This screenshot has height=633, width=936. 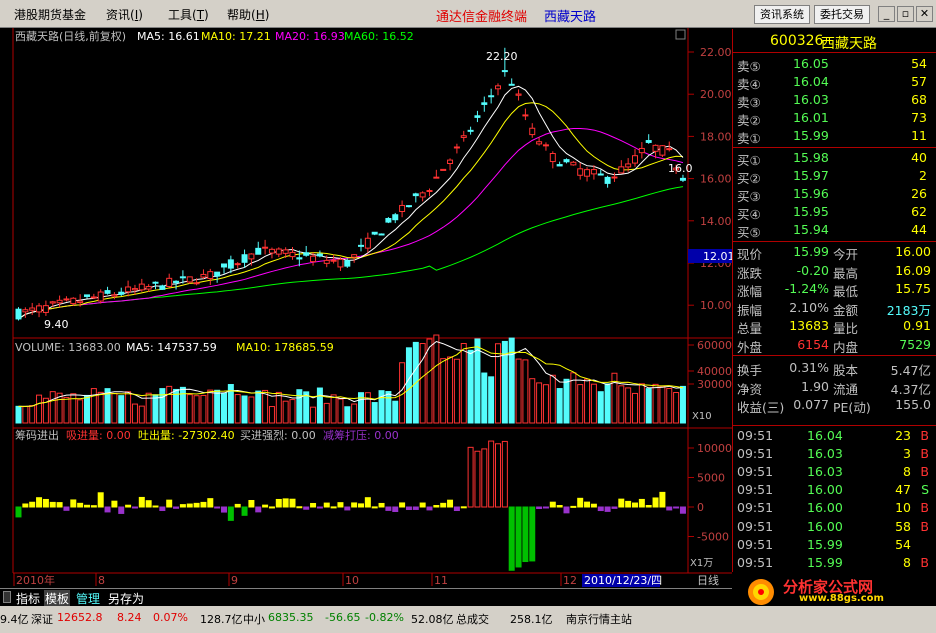 I want to click on buy-row: 买⑤ 15.94 44, so click(x=834, y=230).